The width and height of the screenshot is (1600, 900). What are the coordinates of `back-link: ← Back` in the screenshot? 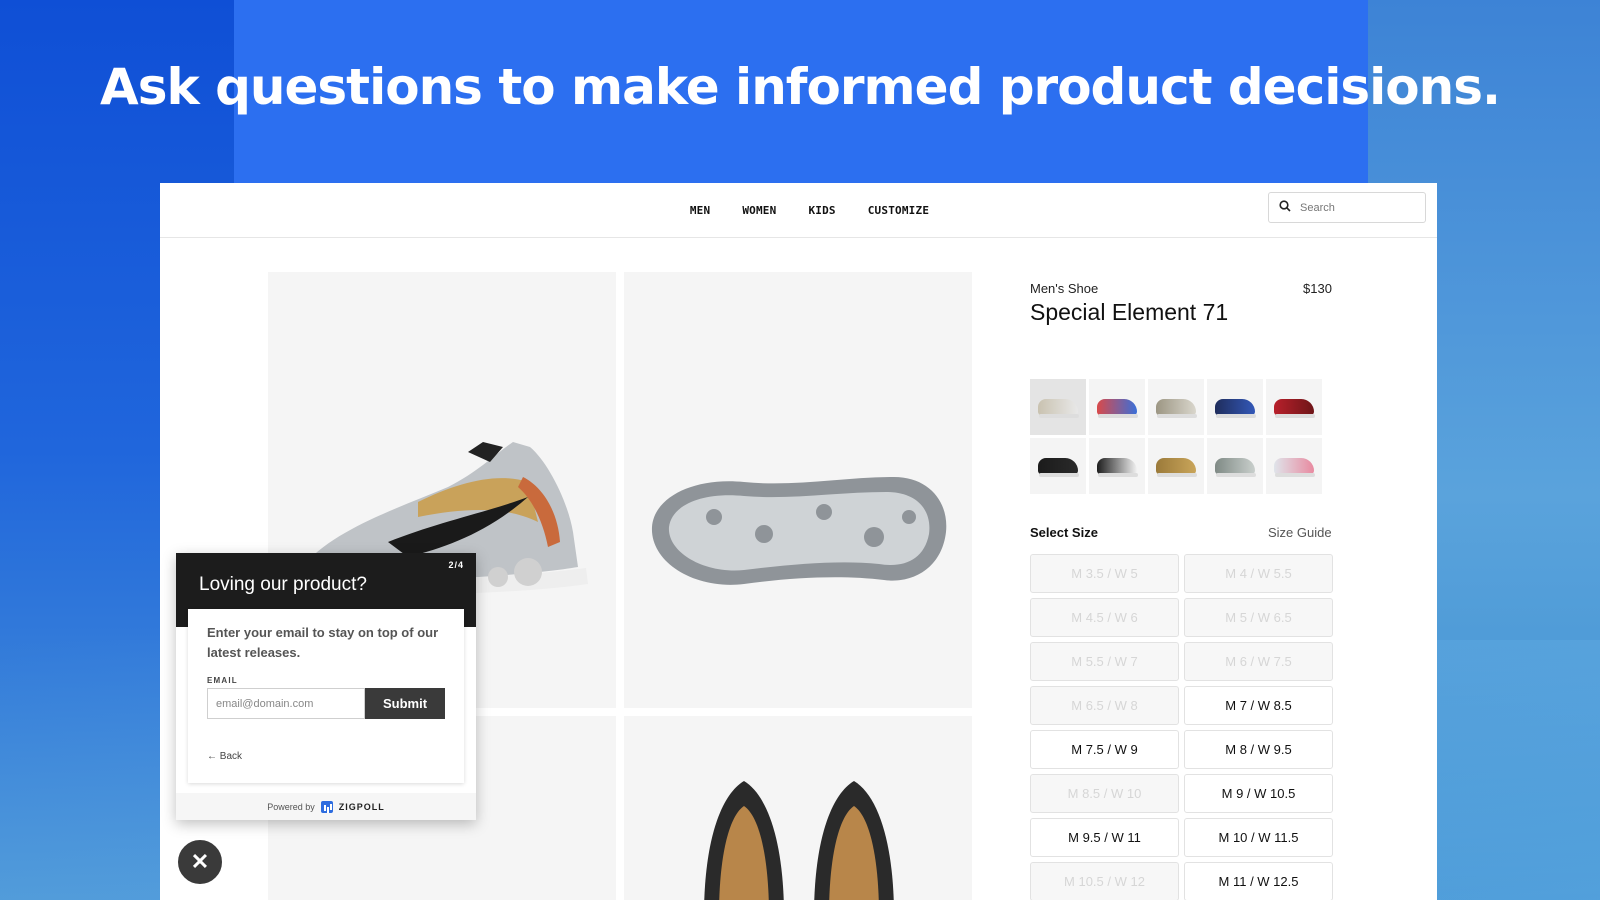 It's located at (224, 756).